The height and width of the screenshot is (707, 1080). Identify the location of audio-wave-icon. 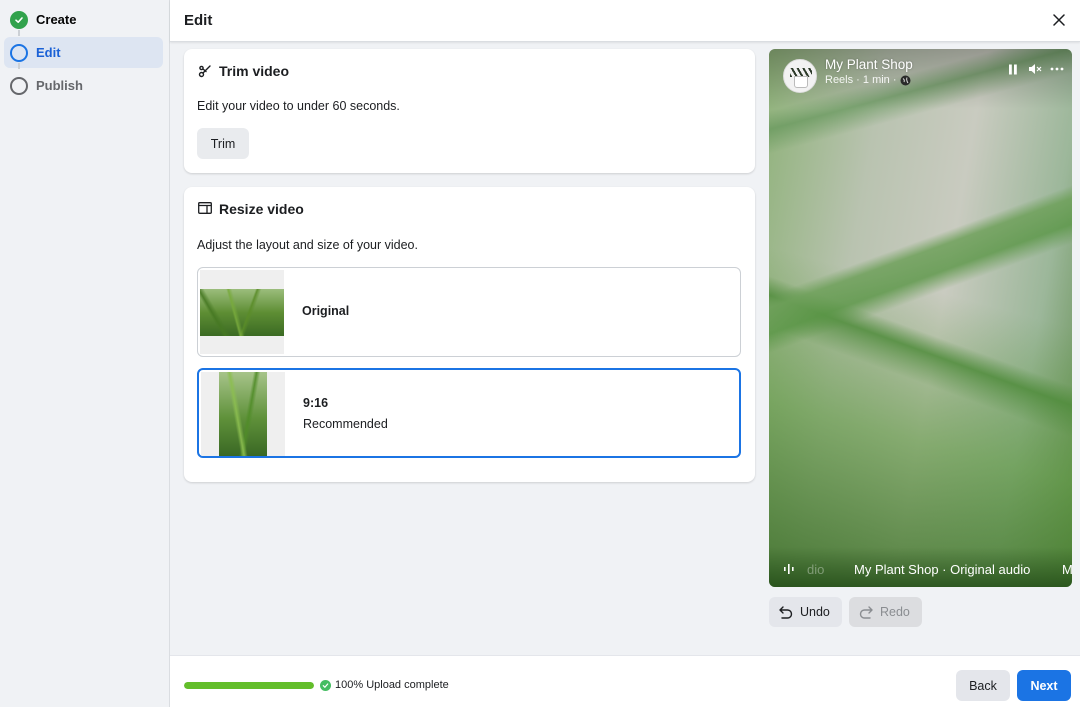
(789, 569).